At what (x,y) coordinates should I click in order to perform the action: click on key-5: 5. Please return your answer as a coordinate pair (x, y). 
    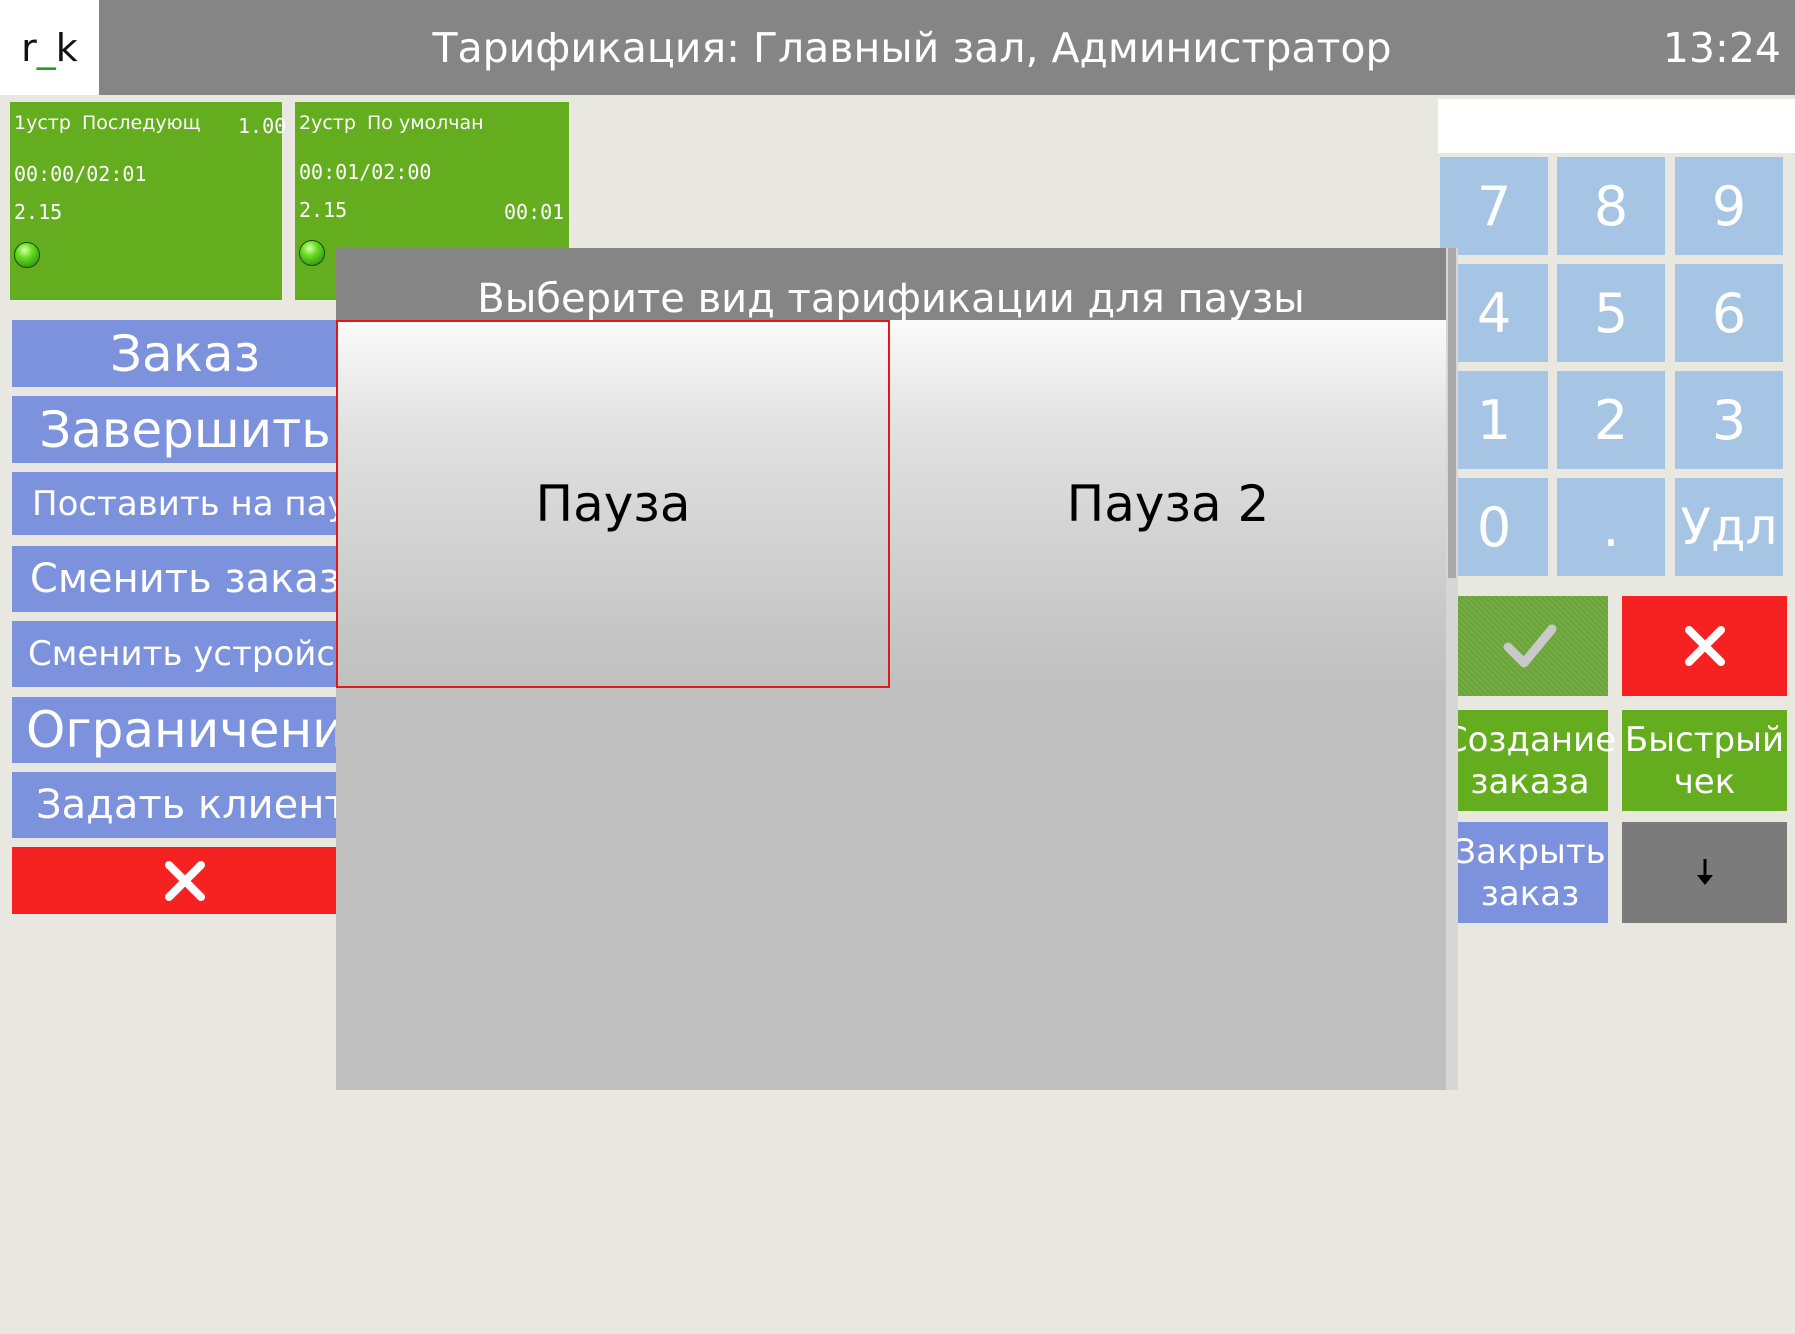
    Looking at the image, I should click on (1611, 313).